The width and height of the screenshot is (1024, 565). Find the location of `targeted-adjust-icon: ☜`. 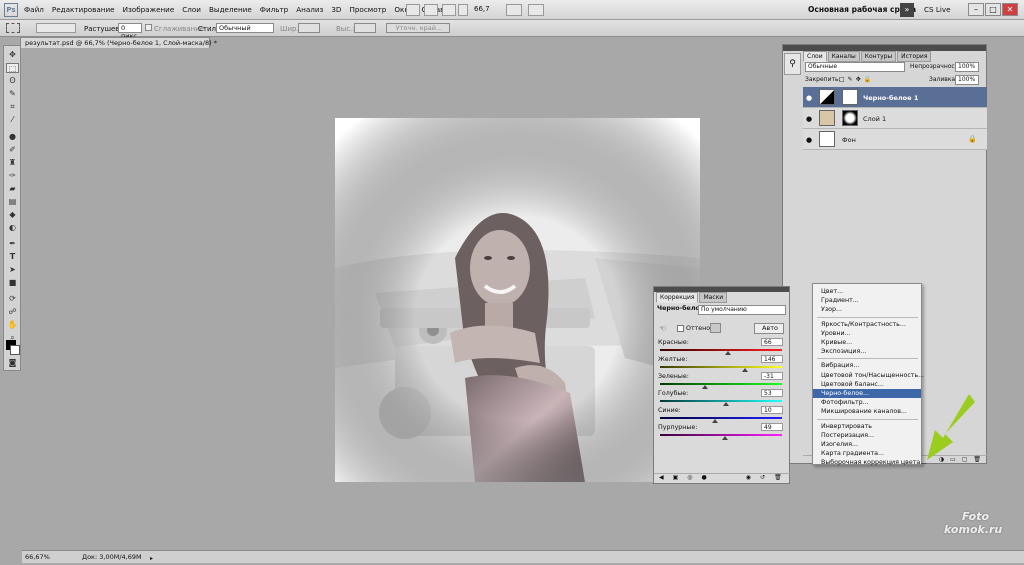

targeted-adjust-icon: ☜ is located at coordinates (662, 328).